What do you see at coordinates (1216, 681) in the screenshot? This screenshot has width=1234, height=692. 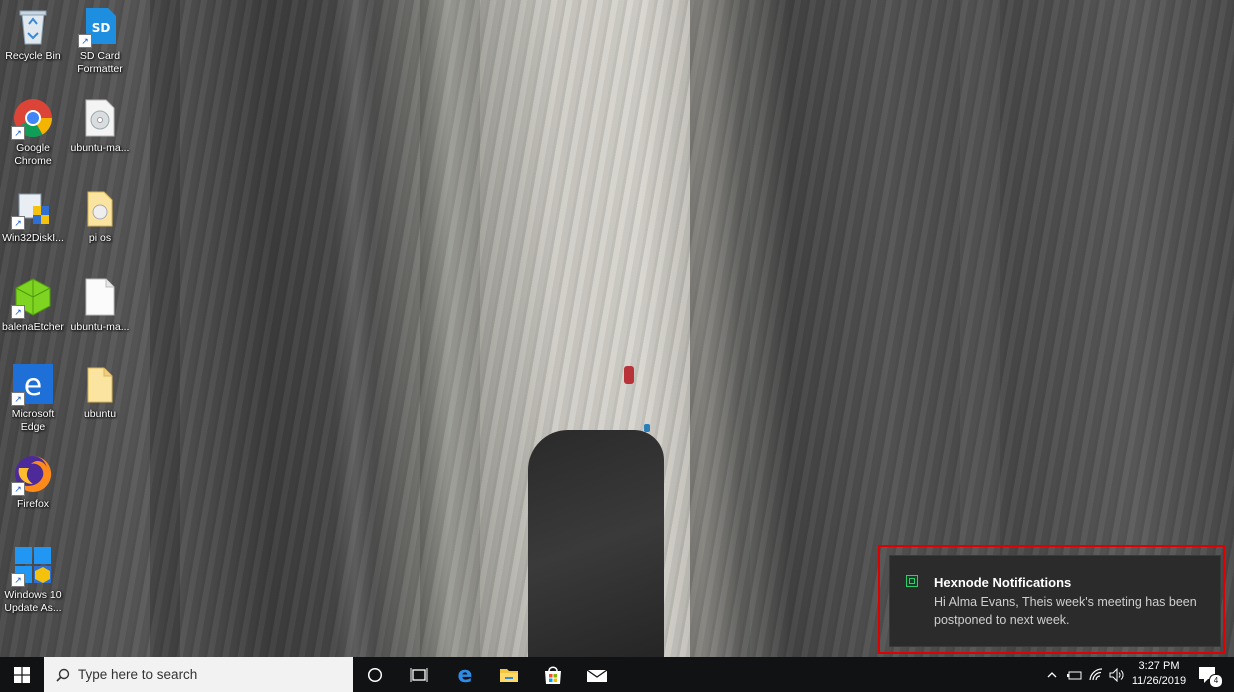 I see `notification-count-badge: 4` at bounding box center [1216, 681].